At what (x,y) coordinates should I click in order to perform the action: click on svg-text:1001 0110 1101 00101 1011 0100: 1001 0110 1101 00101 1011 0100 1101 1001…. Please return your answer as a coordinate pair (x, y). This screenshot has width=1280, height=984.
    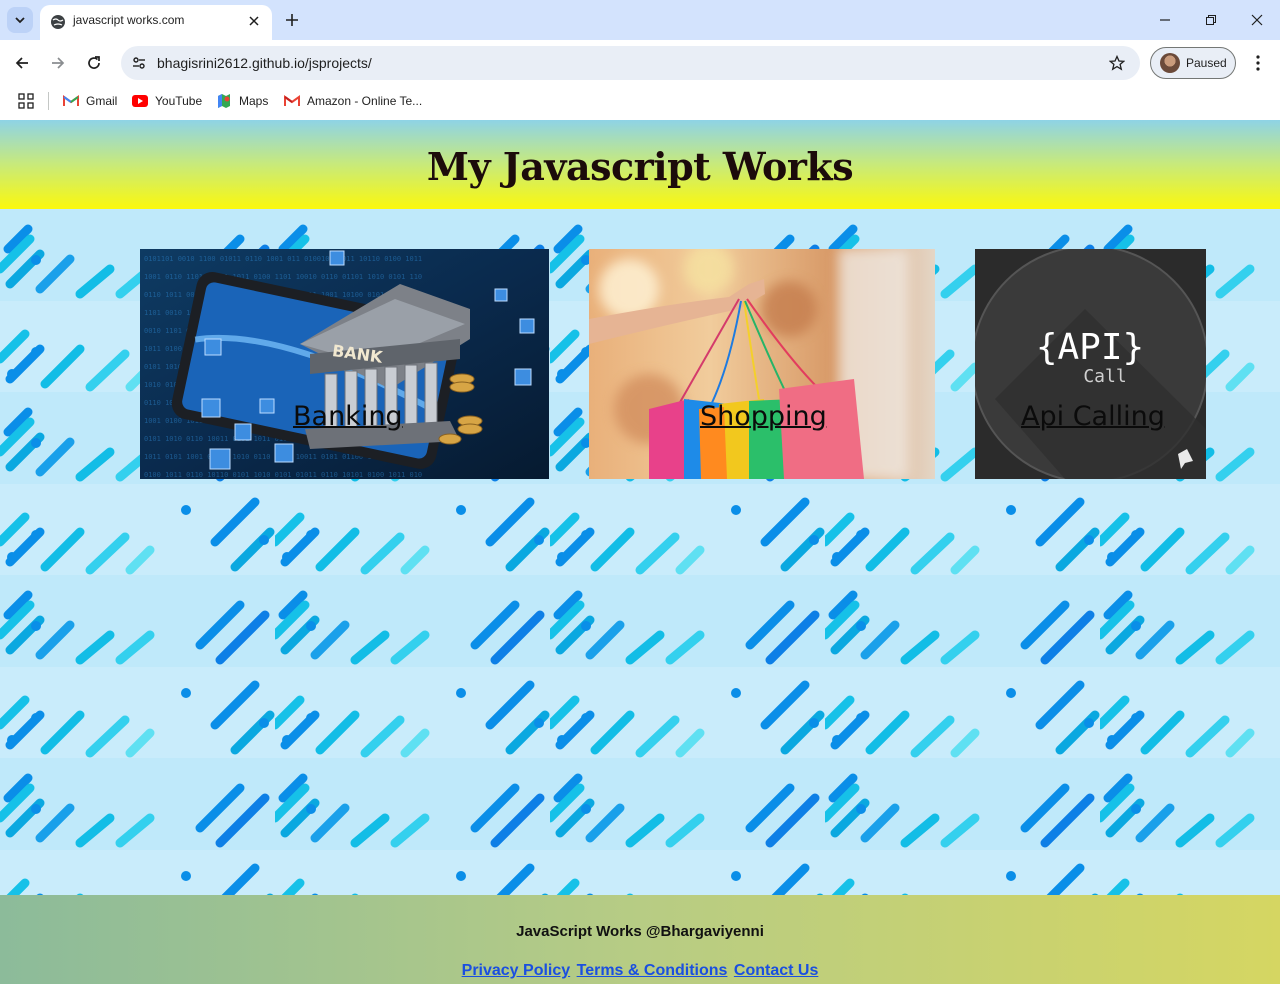
    Looking at the image, I should click on (283, 277).